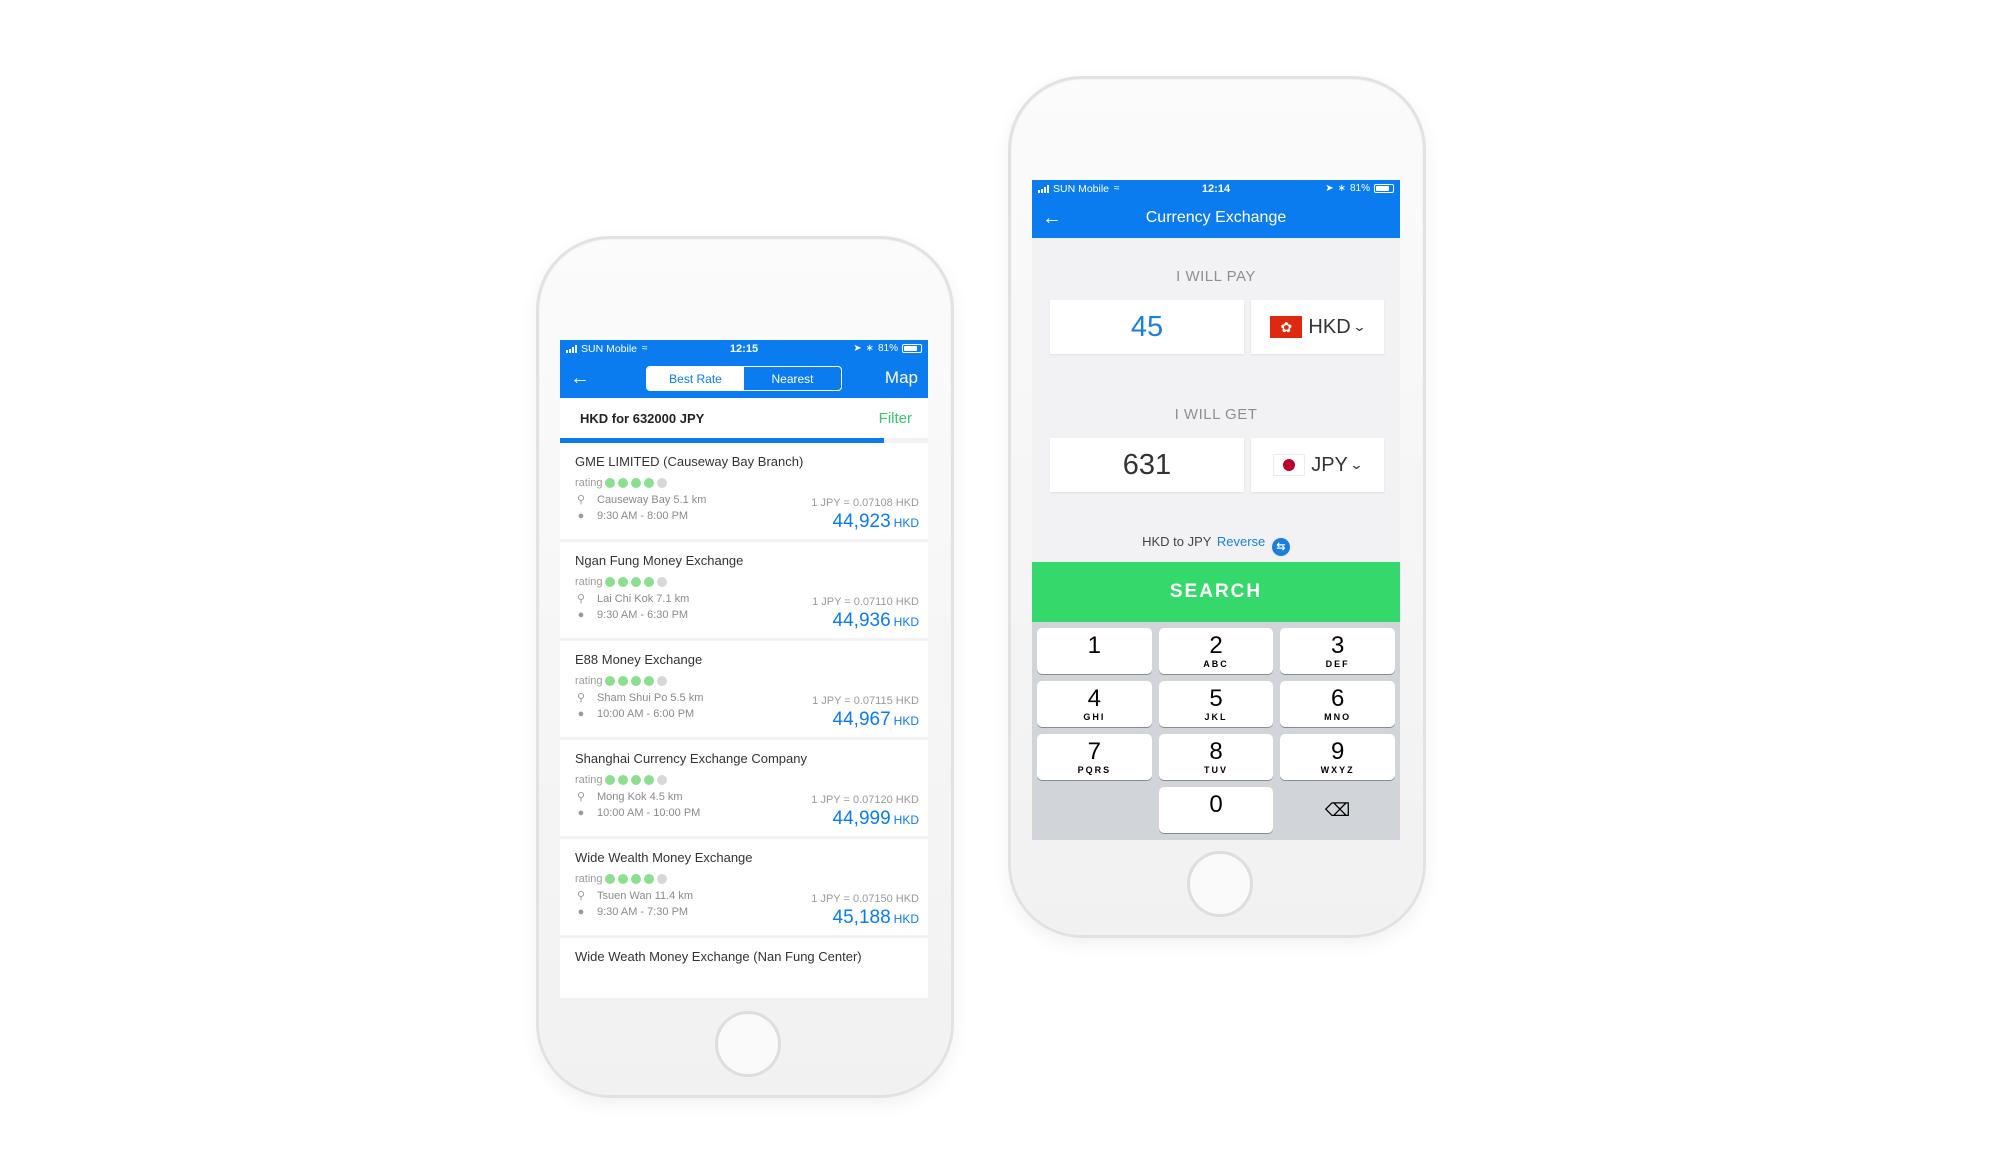  Describe the element at coordinates (664, 857) in the screenshot. I see `exchange-name: Wide Wealth Money Exchange` at that location.